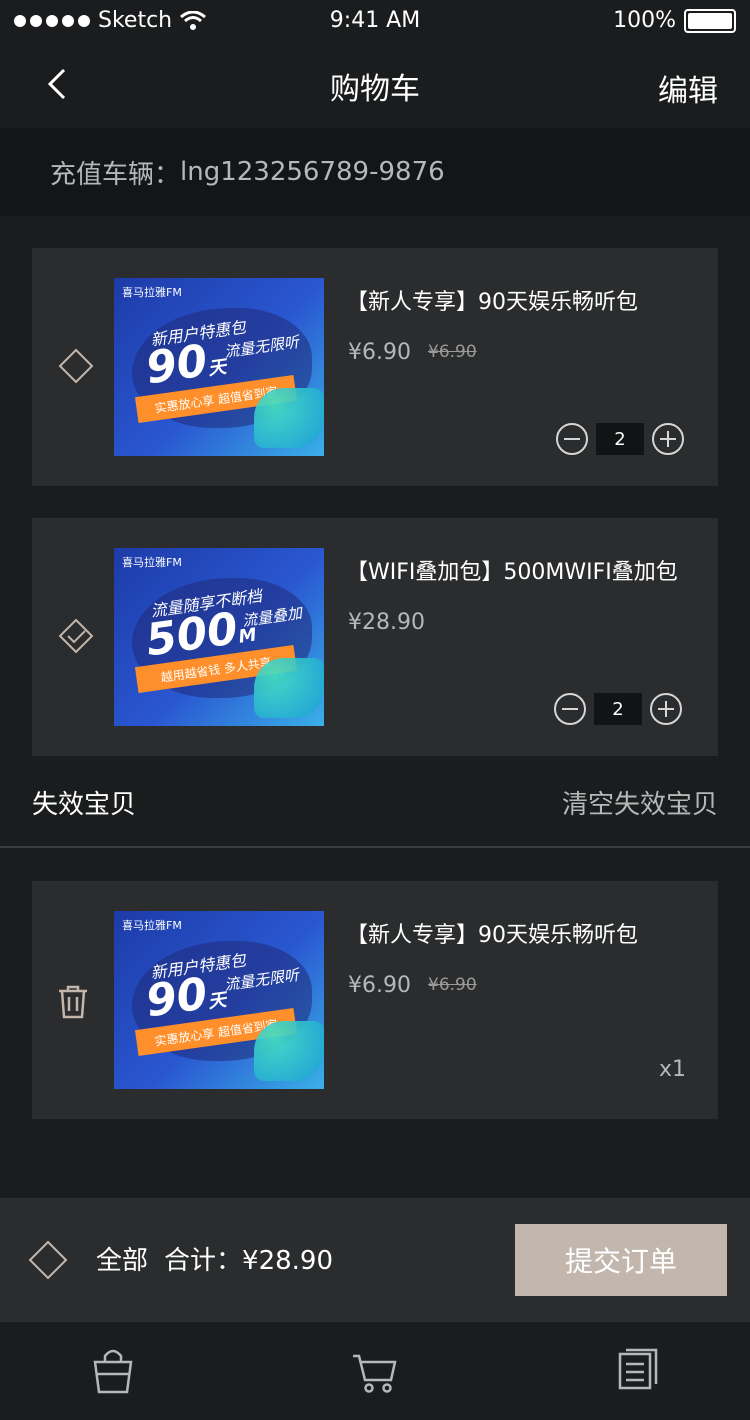 The image size is (750, 1420). I want to click on clear-invalid-button: 清空失效宝贝, so click(640, 802).